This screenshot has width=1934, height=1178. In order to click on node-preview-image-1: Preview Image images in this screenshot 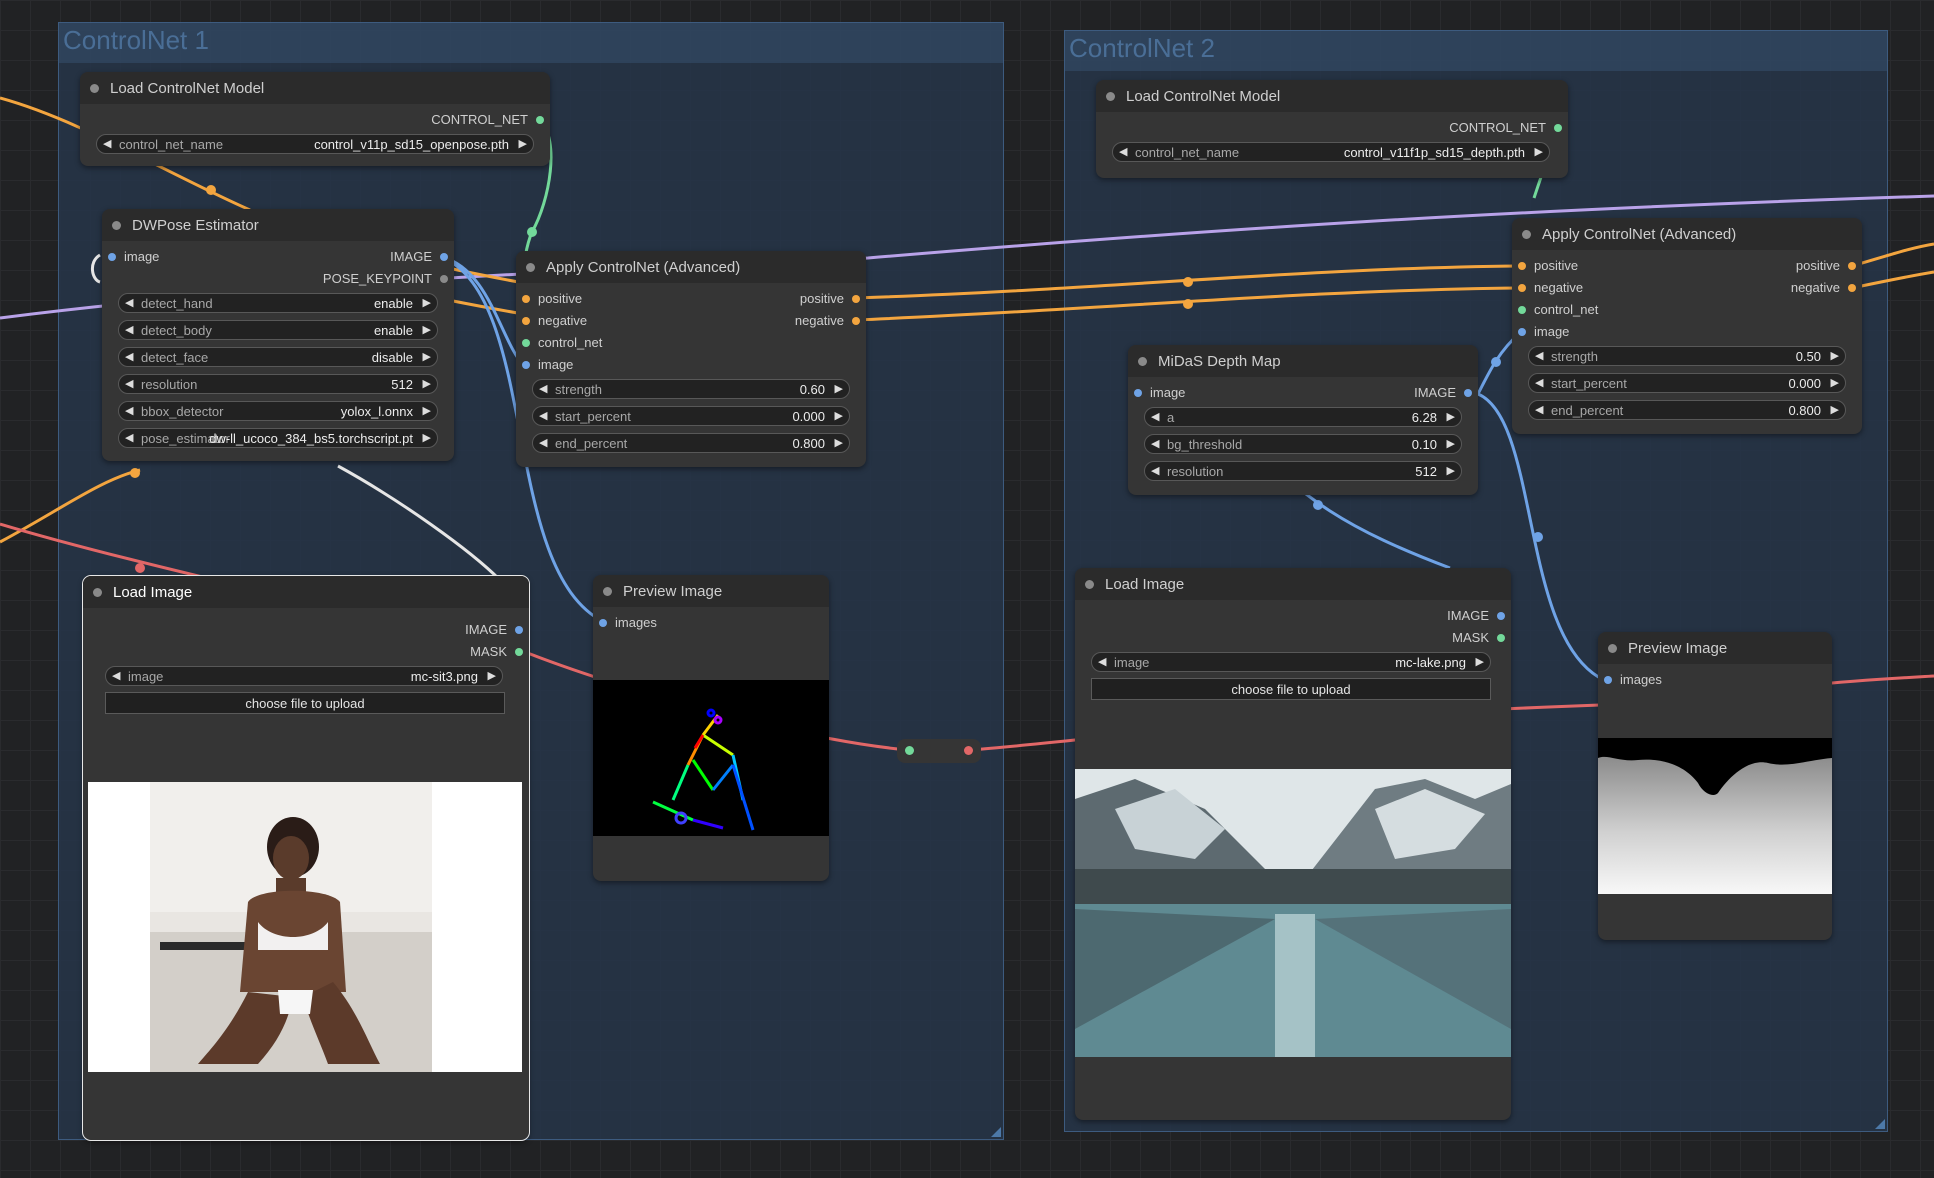, I will do `click(711, 728)`.